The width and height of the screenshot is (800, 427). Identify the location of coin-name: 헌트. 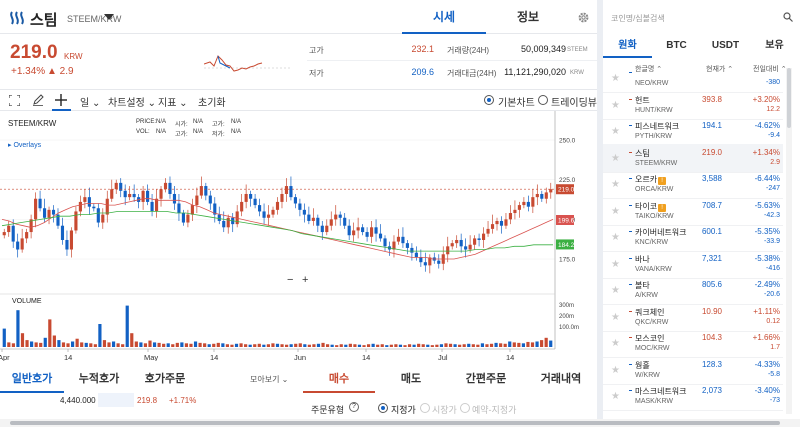
(642, 100).